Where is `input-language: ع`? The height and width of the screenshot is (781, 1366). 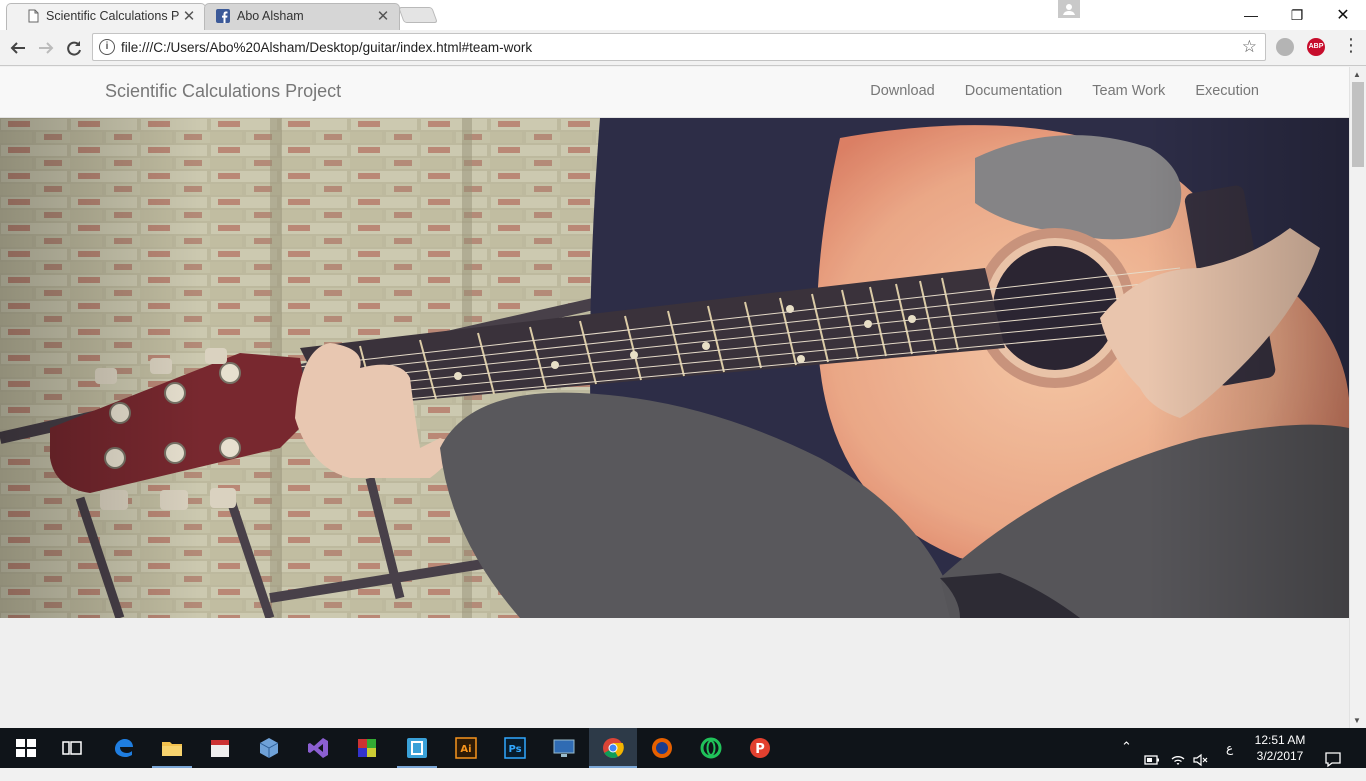 input-language: ع is located at coordinates (1229, 761).